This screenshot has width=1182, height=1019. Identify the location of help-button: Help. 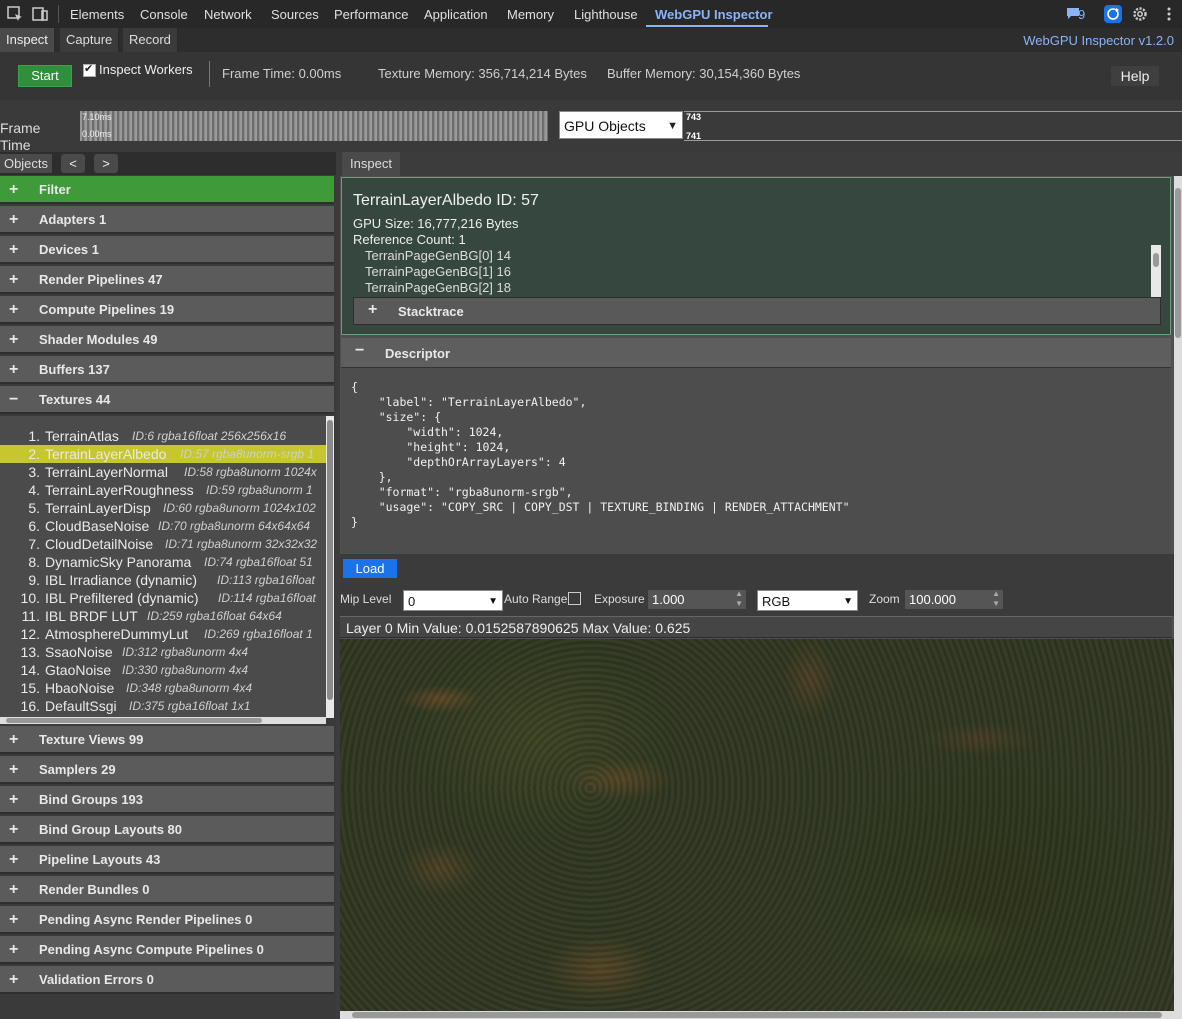
(1135, 76).